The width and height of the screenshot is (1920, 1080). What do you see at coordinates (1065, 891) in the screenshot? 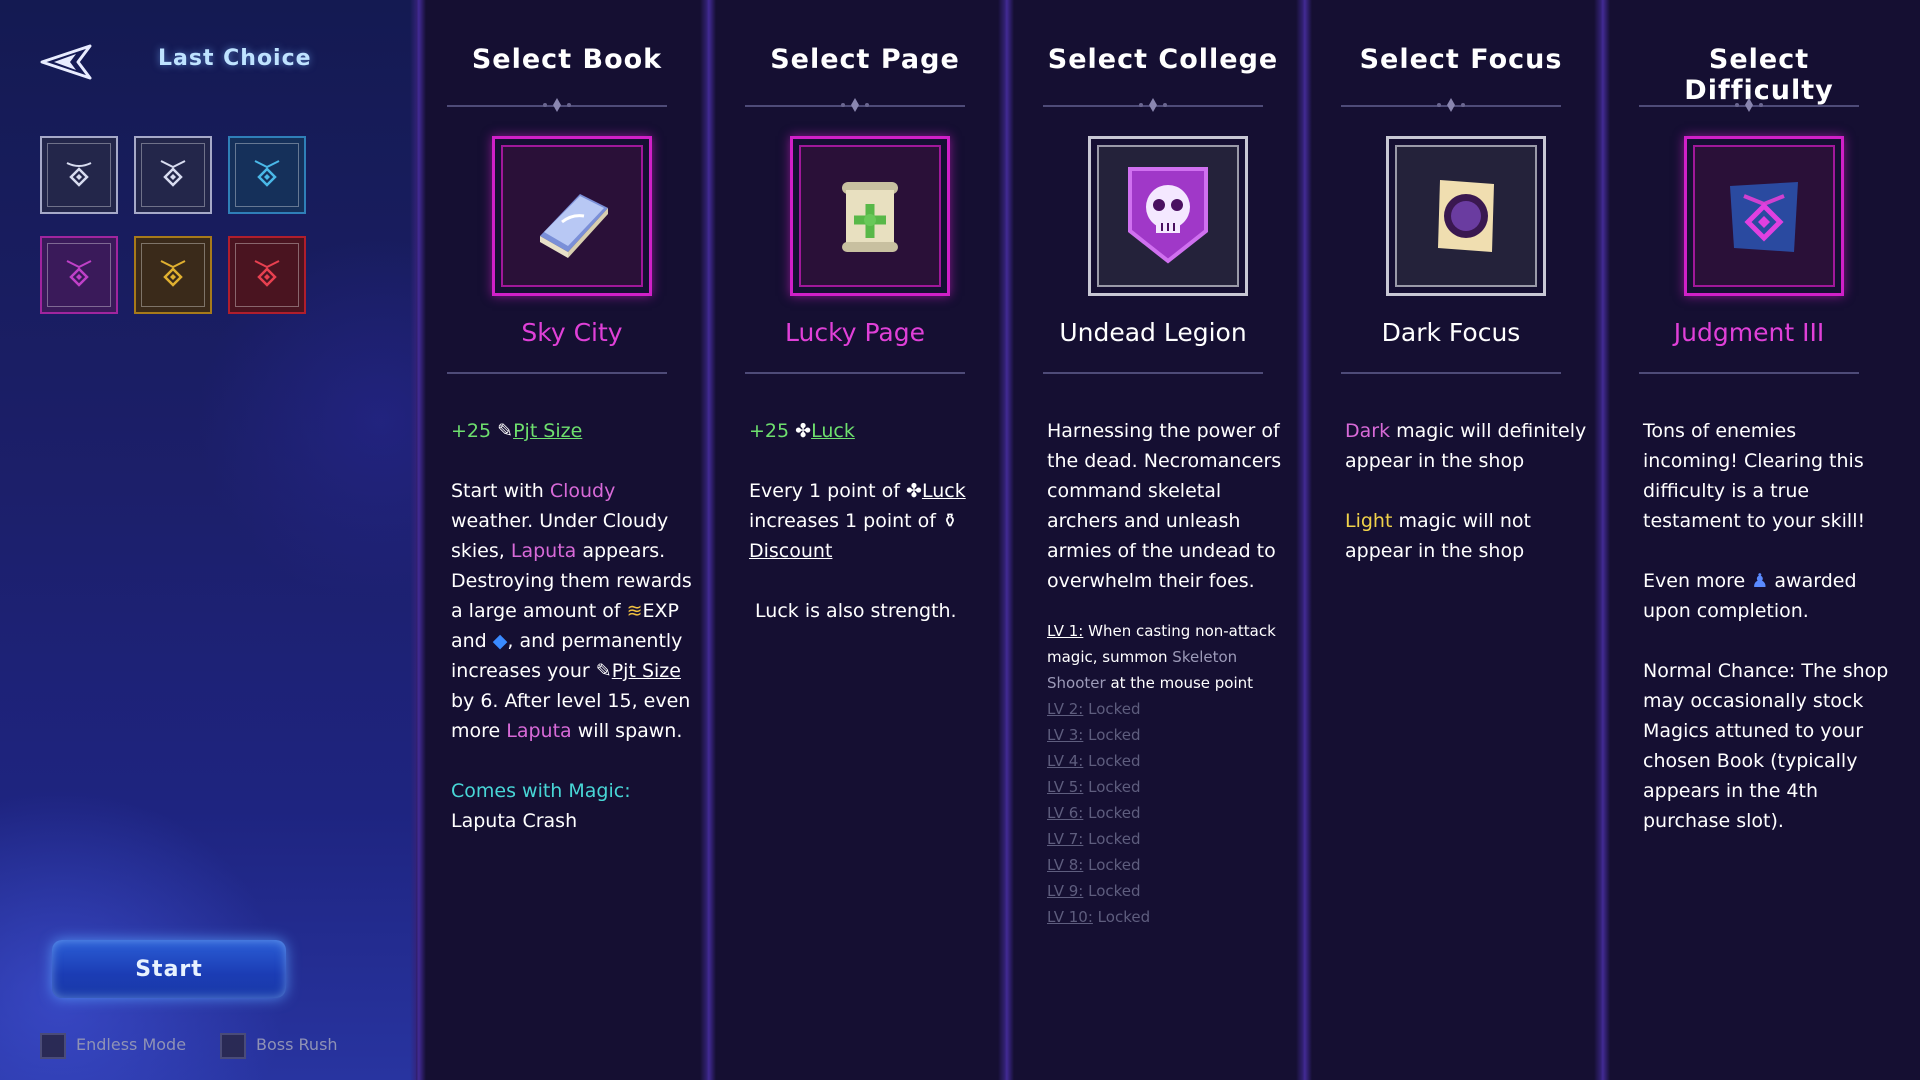
I see `level-label: LV 9:` at bounding box center [1065, 891].